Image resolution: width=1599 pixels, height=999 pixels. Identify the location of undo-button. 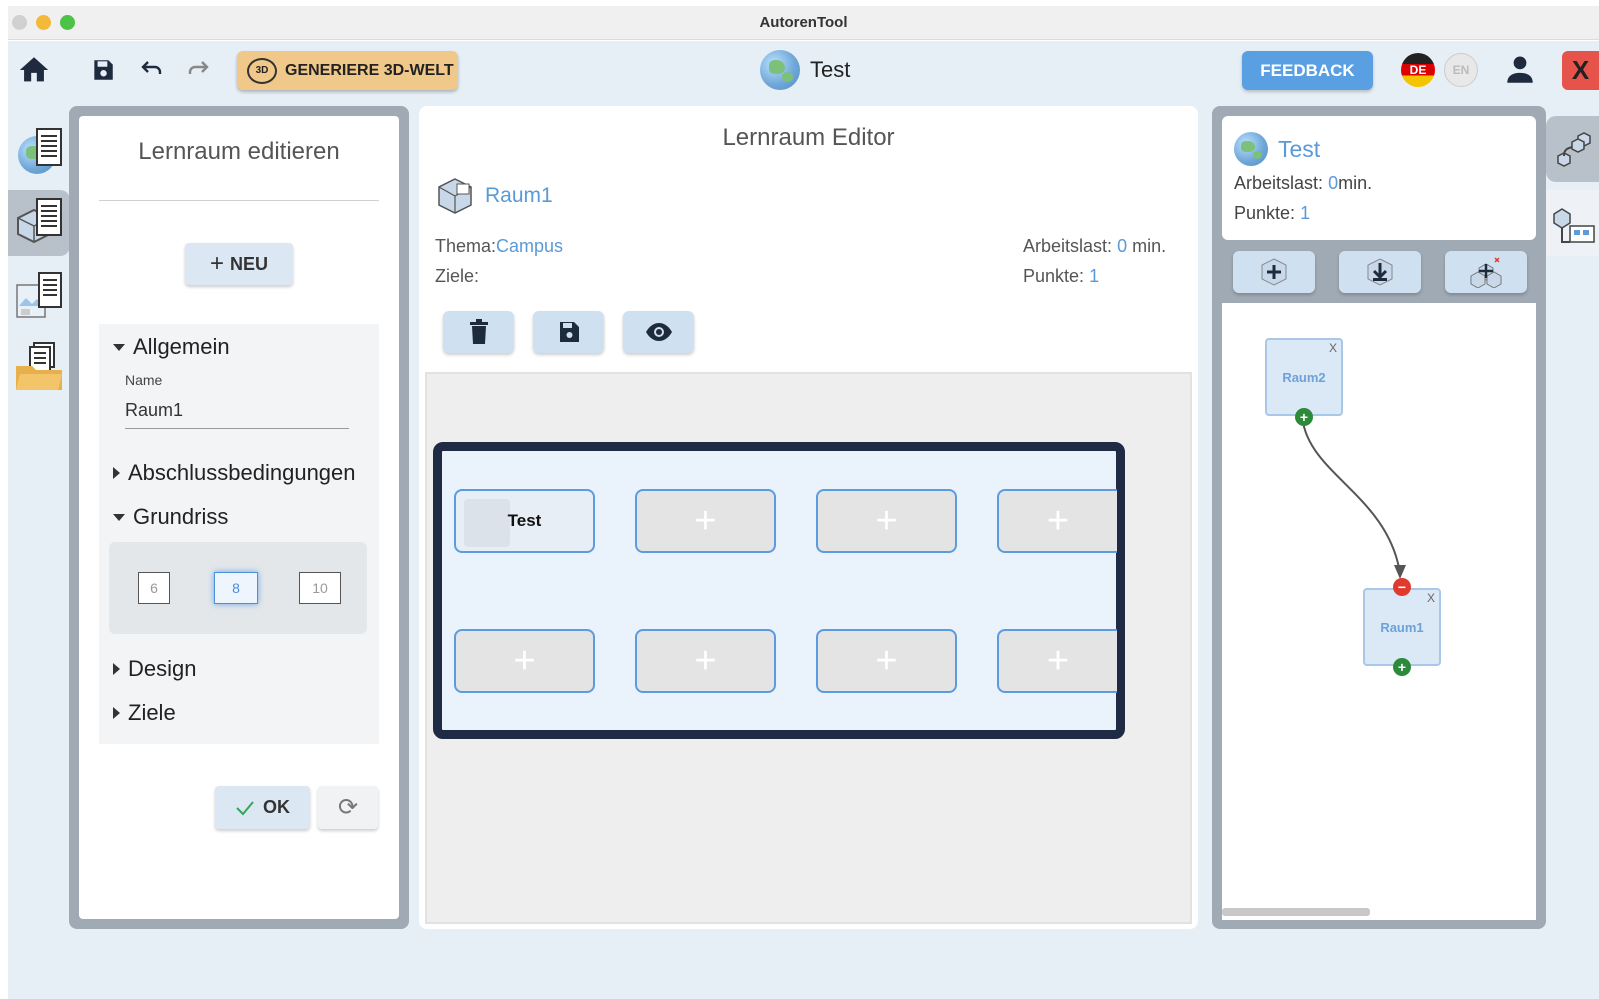
(152, 70).